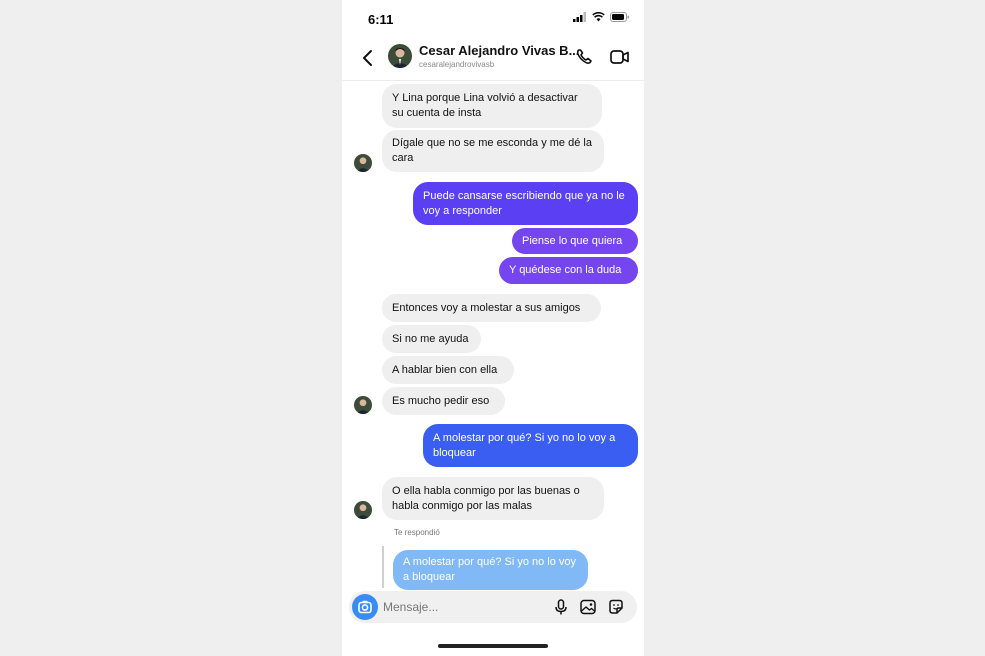 This screenshot has width=985, height=656. What do you see at coordinates (493, 19) in the screenshot?
I see `status-bar: 6:11` at bounding box center [493, 19].